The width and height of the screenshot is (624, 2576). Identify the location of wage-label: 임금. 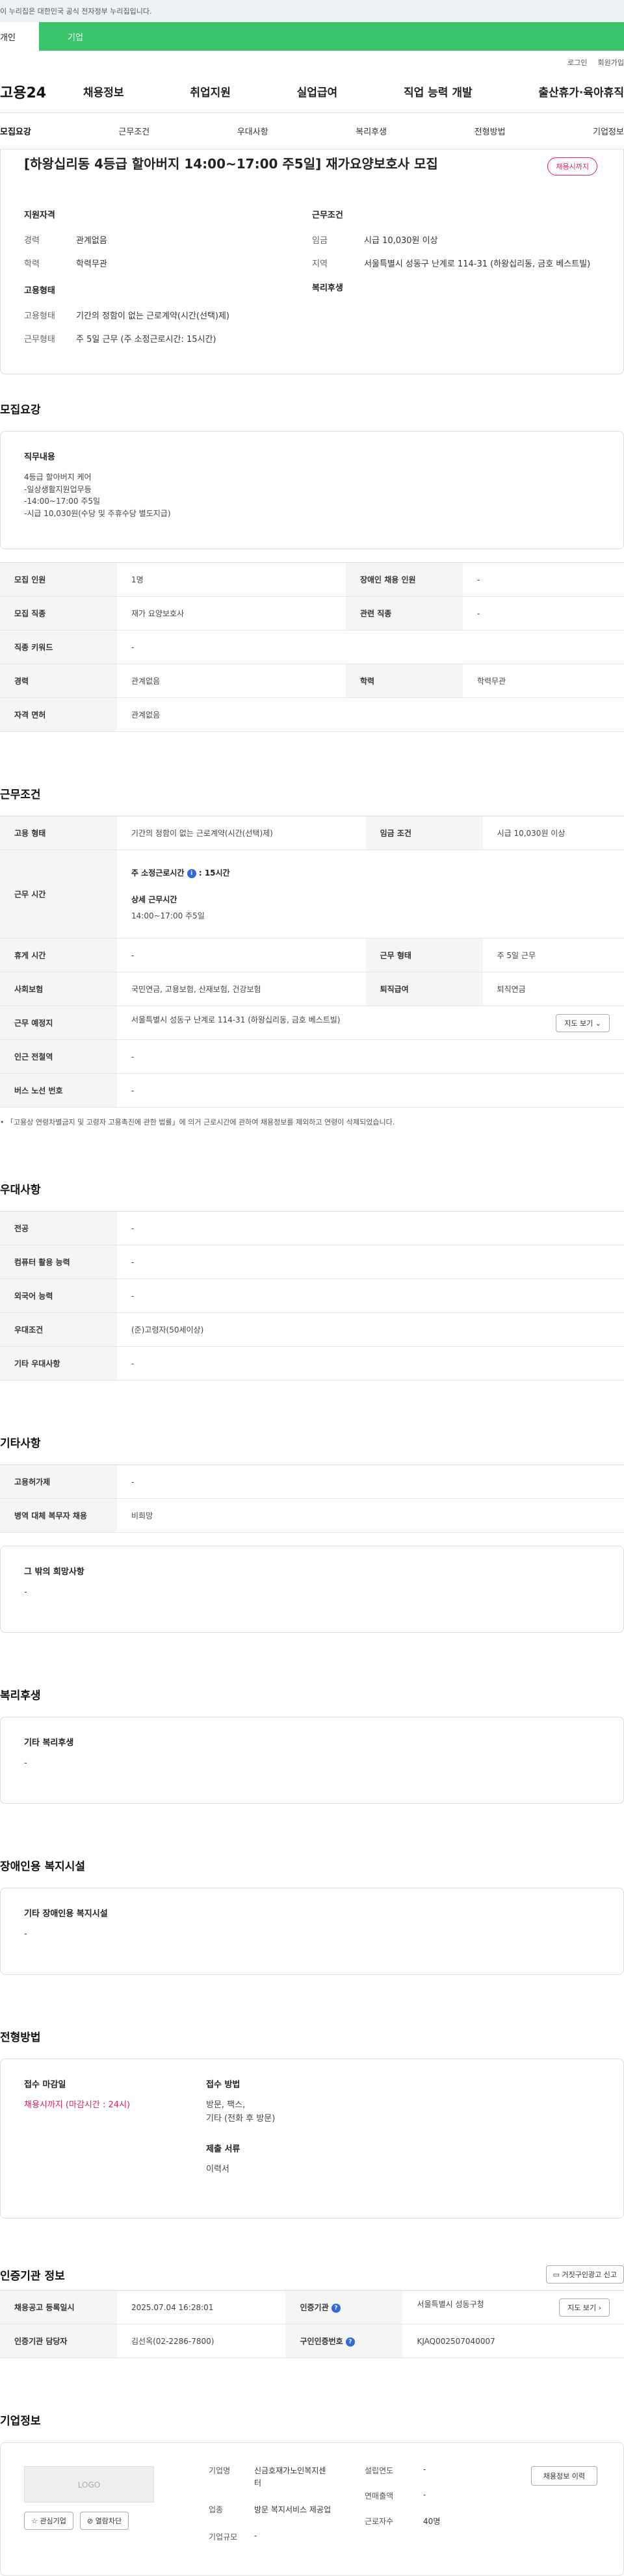
(320, 241).